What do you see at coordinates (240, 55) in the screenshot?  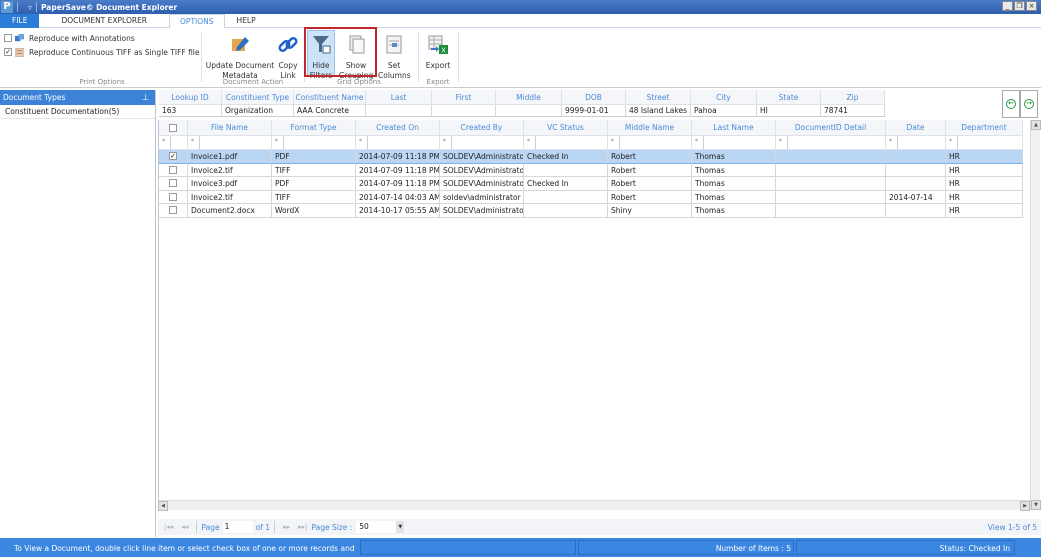 I see `update-metadata-button: Update Document Metadata` at bounding box center [240, 55].